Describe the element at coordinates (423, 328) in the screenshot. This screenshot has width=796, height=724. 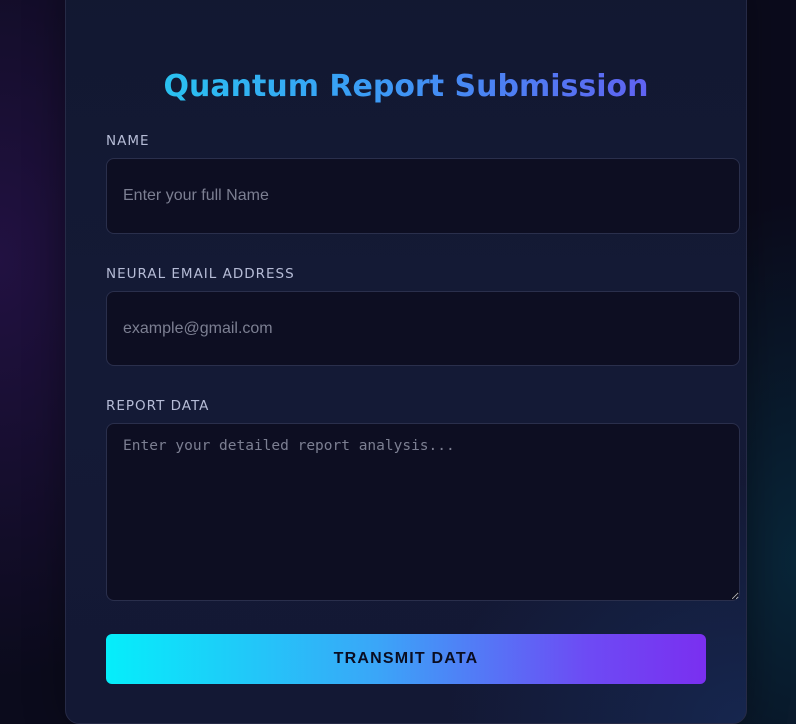
I see `email-input` at that location.